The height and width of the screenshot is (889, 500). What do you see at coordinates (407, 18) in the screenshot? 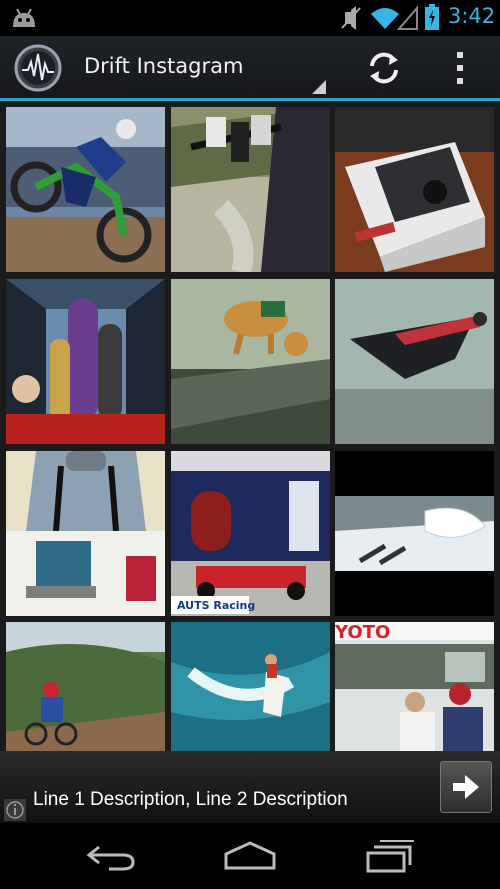
I see `signal-icon` at bounding box center [407, 18].